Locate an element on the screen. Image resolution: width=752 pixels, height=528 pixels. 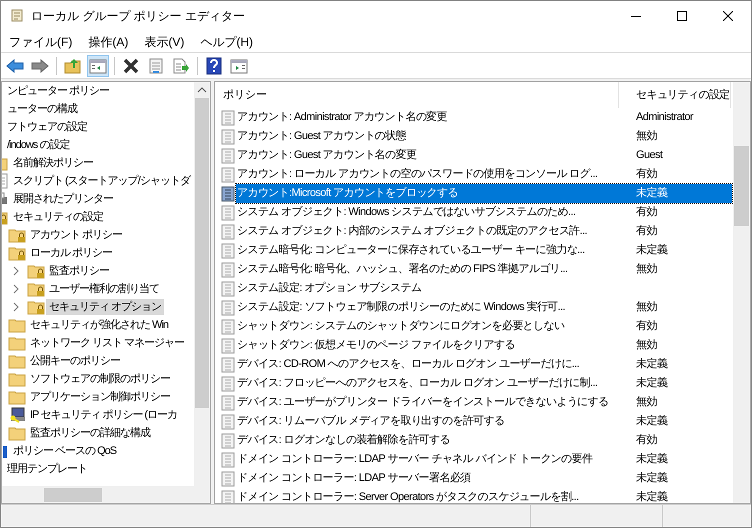
menu-item: 操作(A) is located at coordinates (108, 41).